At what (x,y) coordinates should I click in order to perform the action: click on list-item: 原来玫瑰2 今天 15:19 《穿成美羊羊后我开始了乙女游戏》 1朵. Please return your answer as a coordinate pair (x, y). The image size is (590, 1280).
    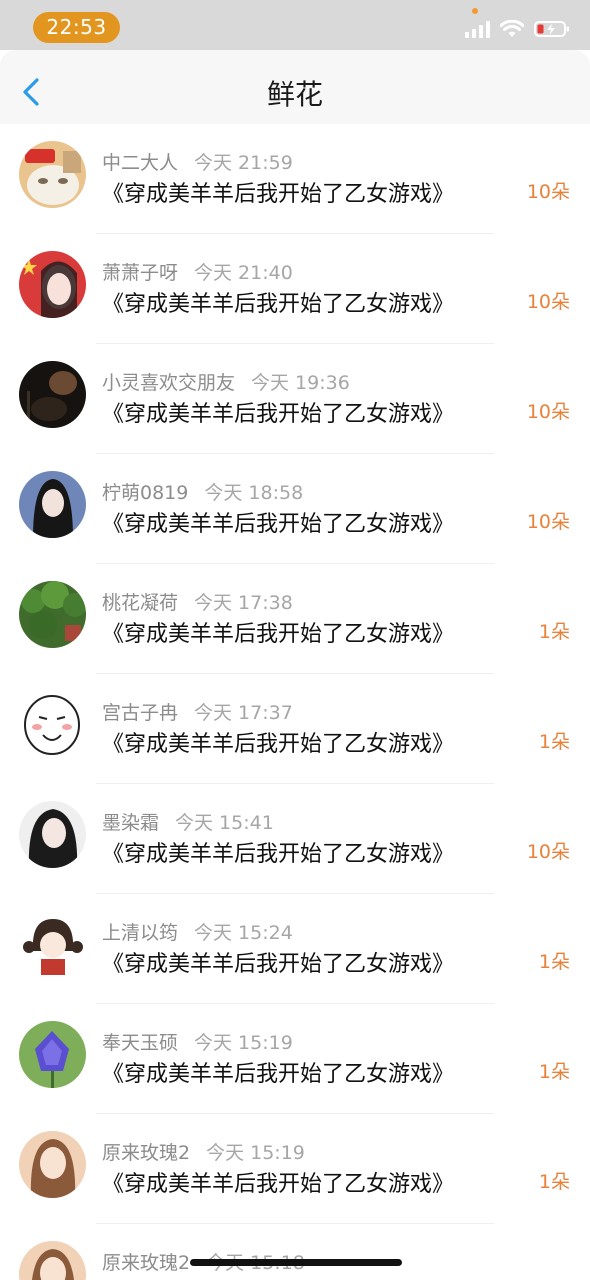
    Looking at the image, I should click on (295, 1169).